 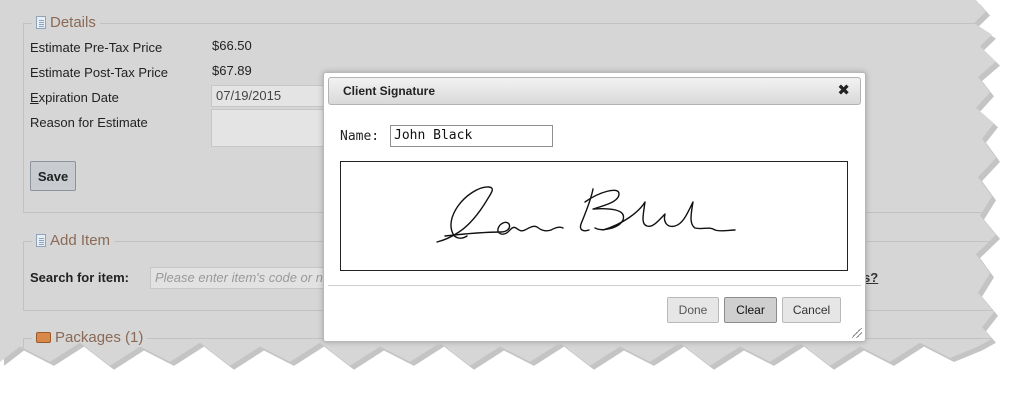 I want to click on clear-button: Clear, so click(x=750, y=310).